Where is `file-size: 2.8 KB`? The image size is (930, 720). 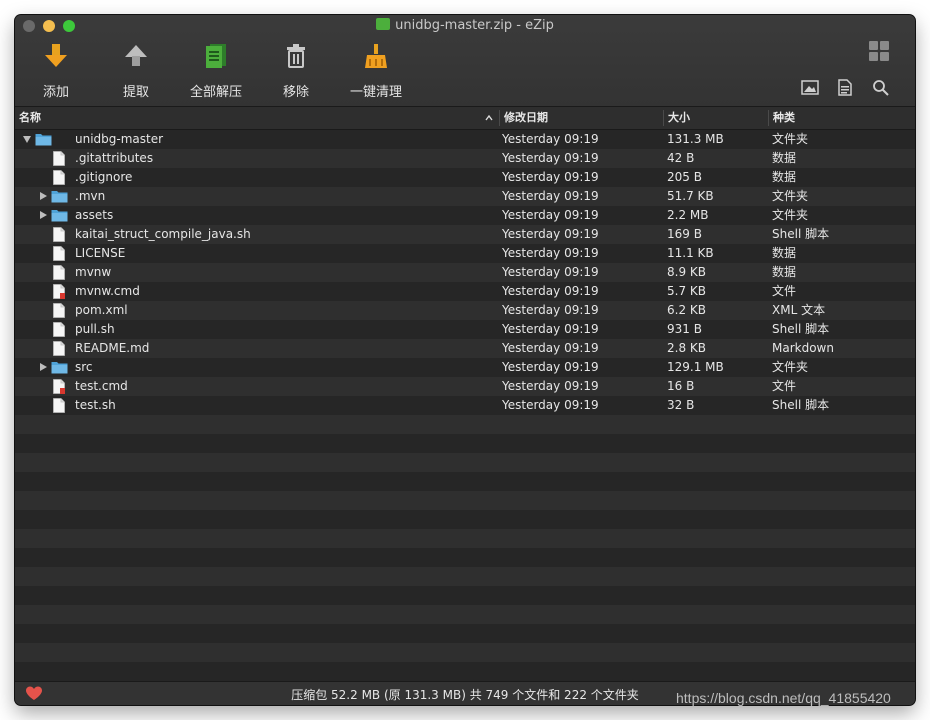
file-size: 2.8 KB is located at coordinates (686, 348).